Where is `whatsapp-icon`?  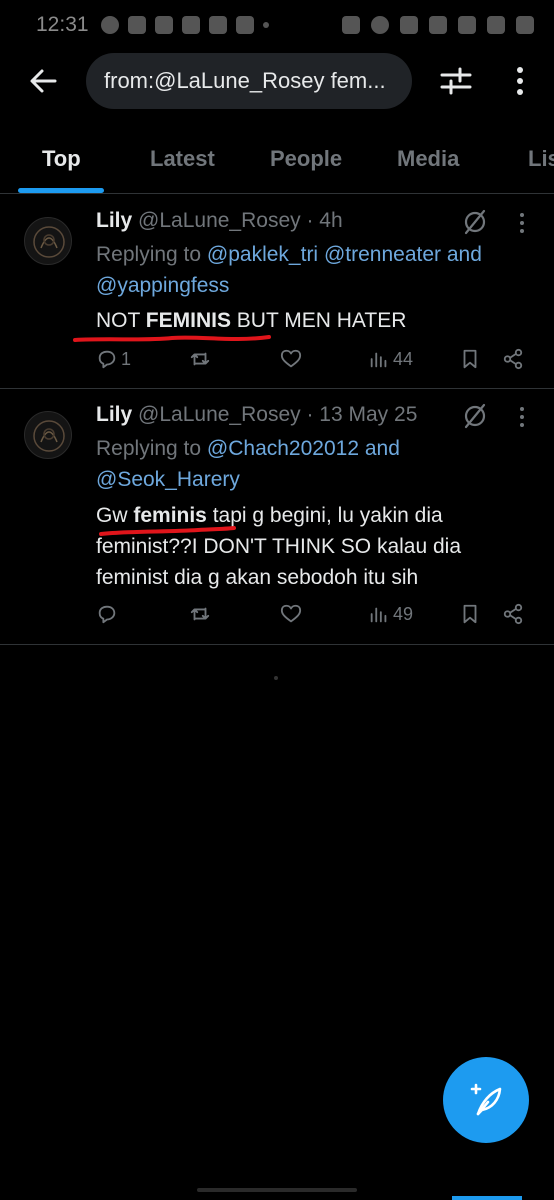
whatsapp-icon is located at coordinates (109, 25).